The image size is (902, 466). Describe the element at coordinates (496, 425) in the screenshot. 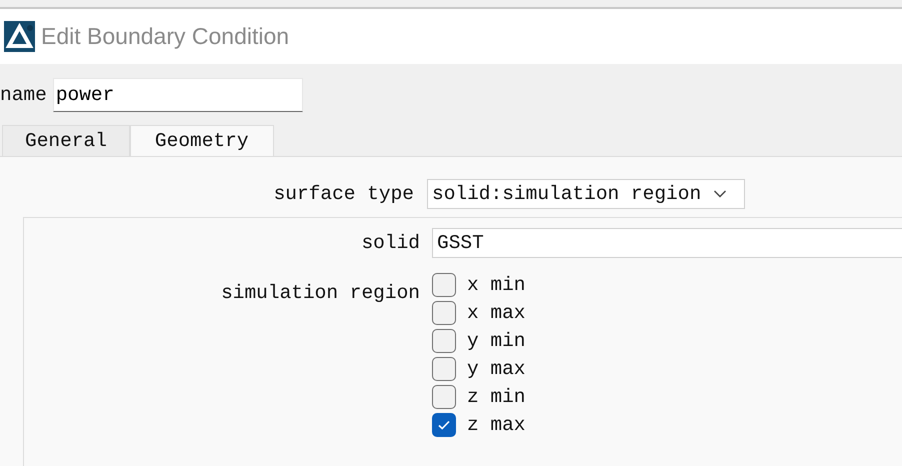

I see `checkbox-label: z max` at that location.